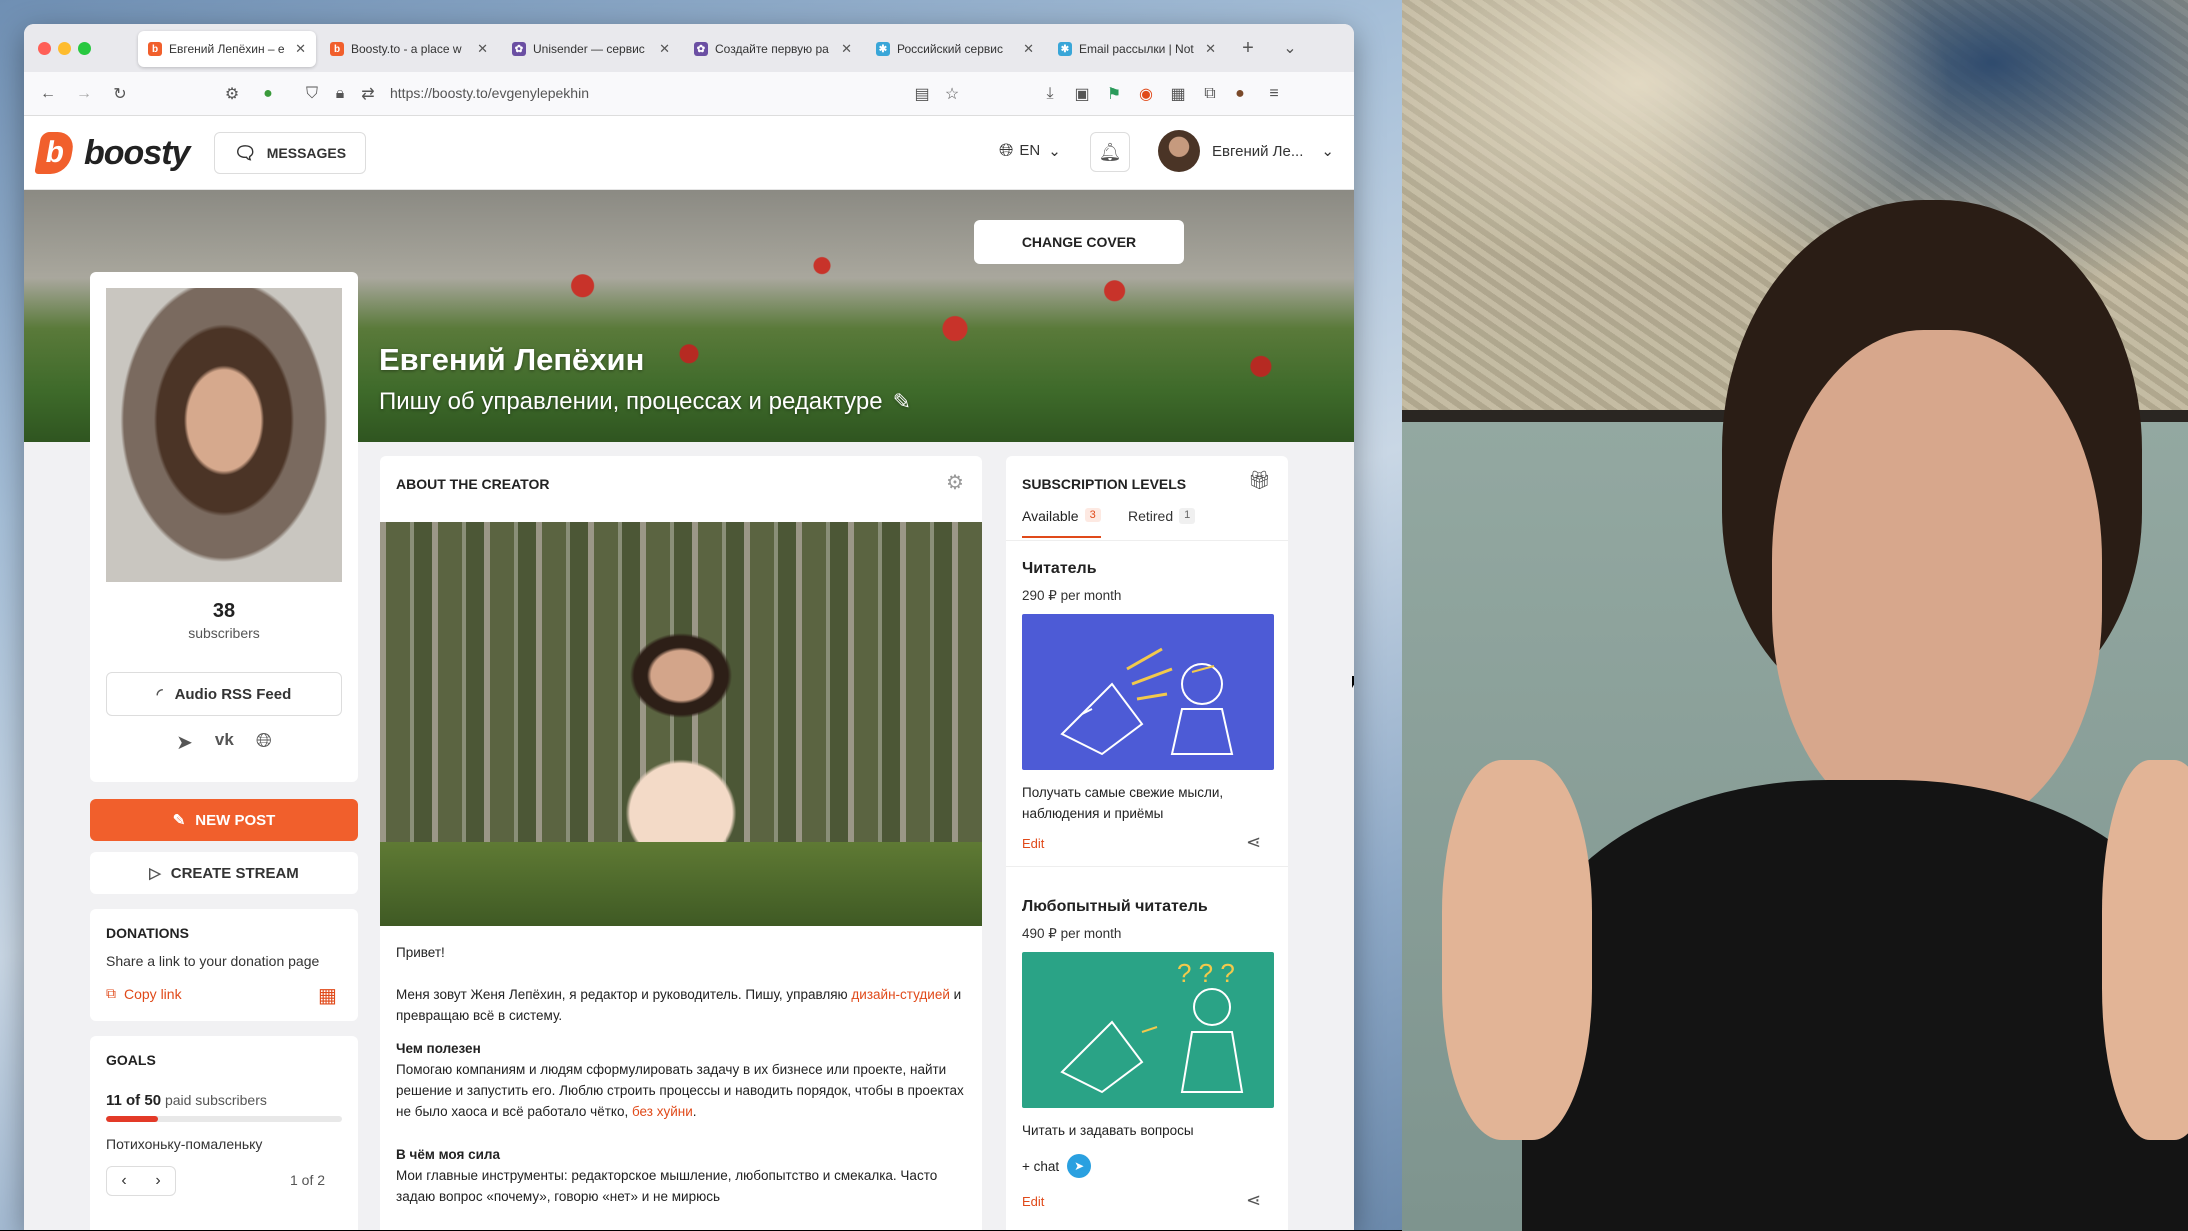 The image size is (2188, 1231). I want to click on chevron-left-icon: ‹, so click(123, 1181).